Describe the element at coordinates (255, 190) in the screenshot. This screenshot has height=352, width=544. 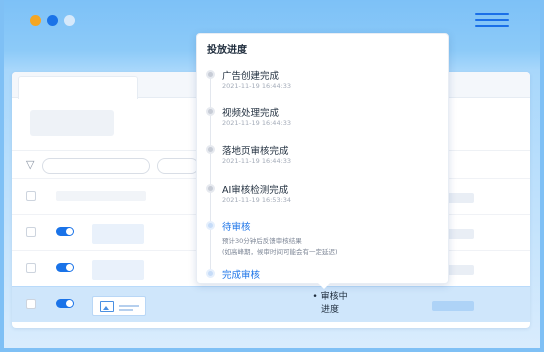
I see `step-title: AI审核检测完成` at that location.